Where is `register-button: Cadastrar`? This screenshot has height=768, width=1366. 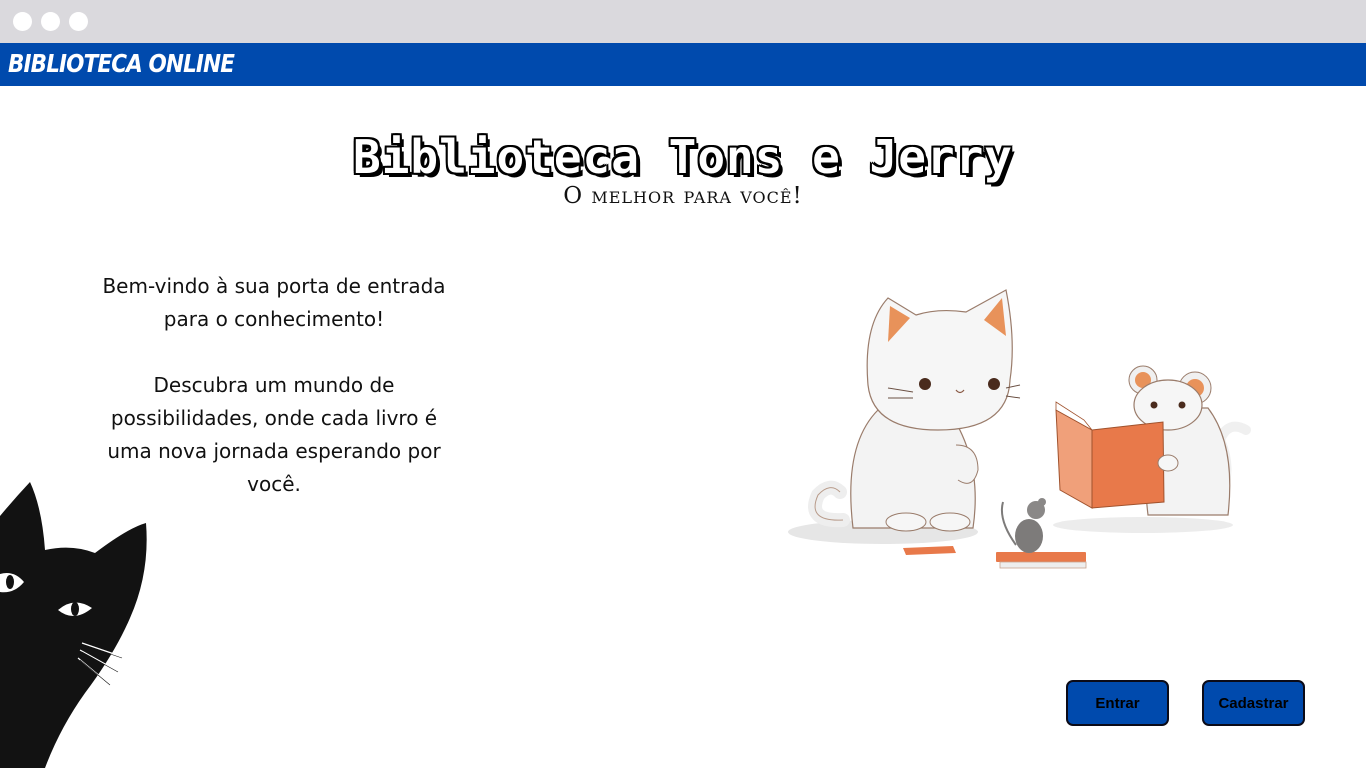
register-button: Cadastrar is located at coordinates (1253, 703).